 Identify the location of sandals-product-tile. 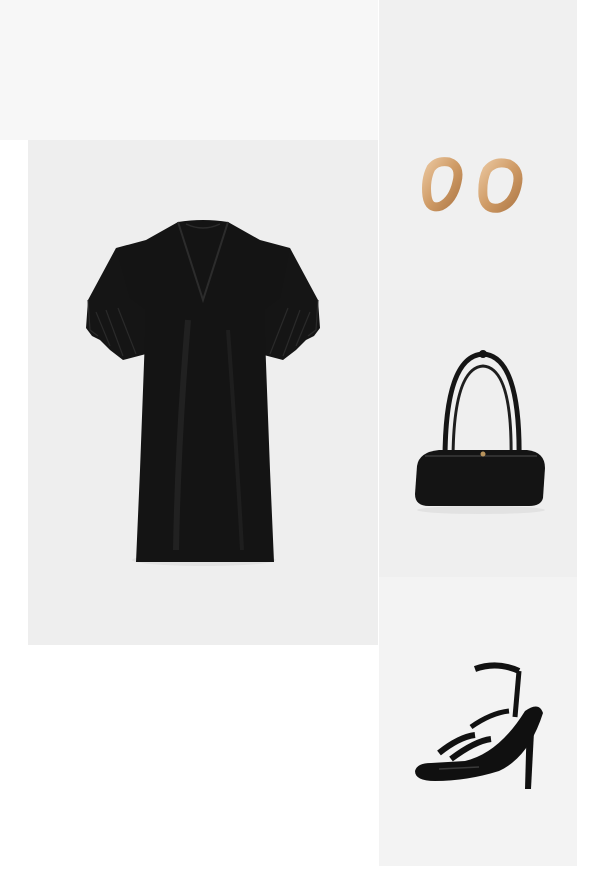
(478, 721).